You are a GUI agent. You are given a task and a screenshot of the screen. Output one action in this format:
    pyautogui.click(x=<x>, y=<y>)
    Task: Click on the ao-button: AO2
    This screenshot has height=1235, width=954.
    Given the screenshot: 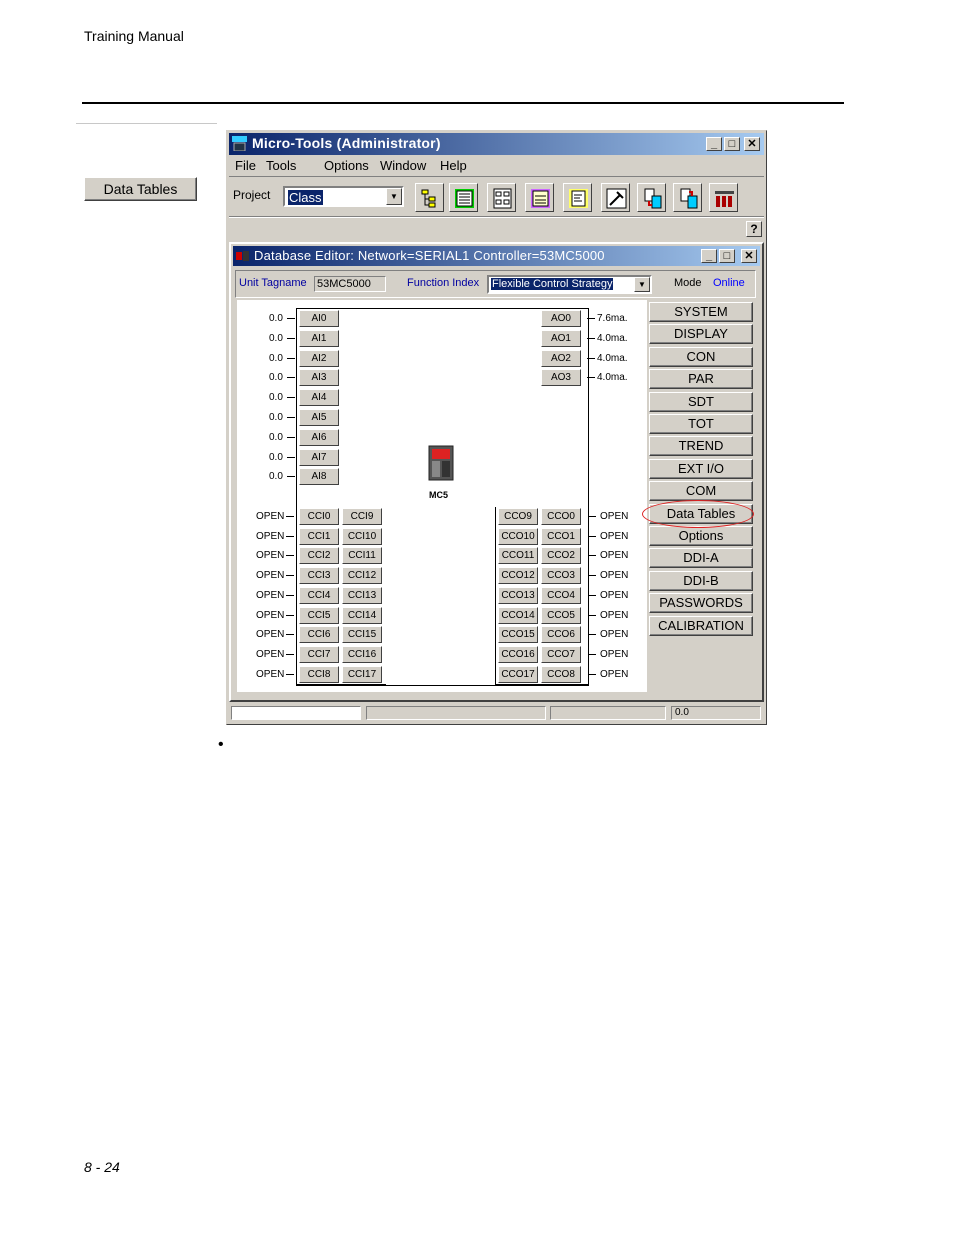 What is the action you would take?
    pyautogui.click(x=561, y=358)
    